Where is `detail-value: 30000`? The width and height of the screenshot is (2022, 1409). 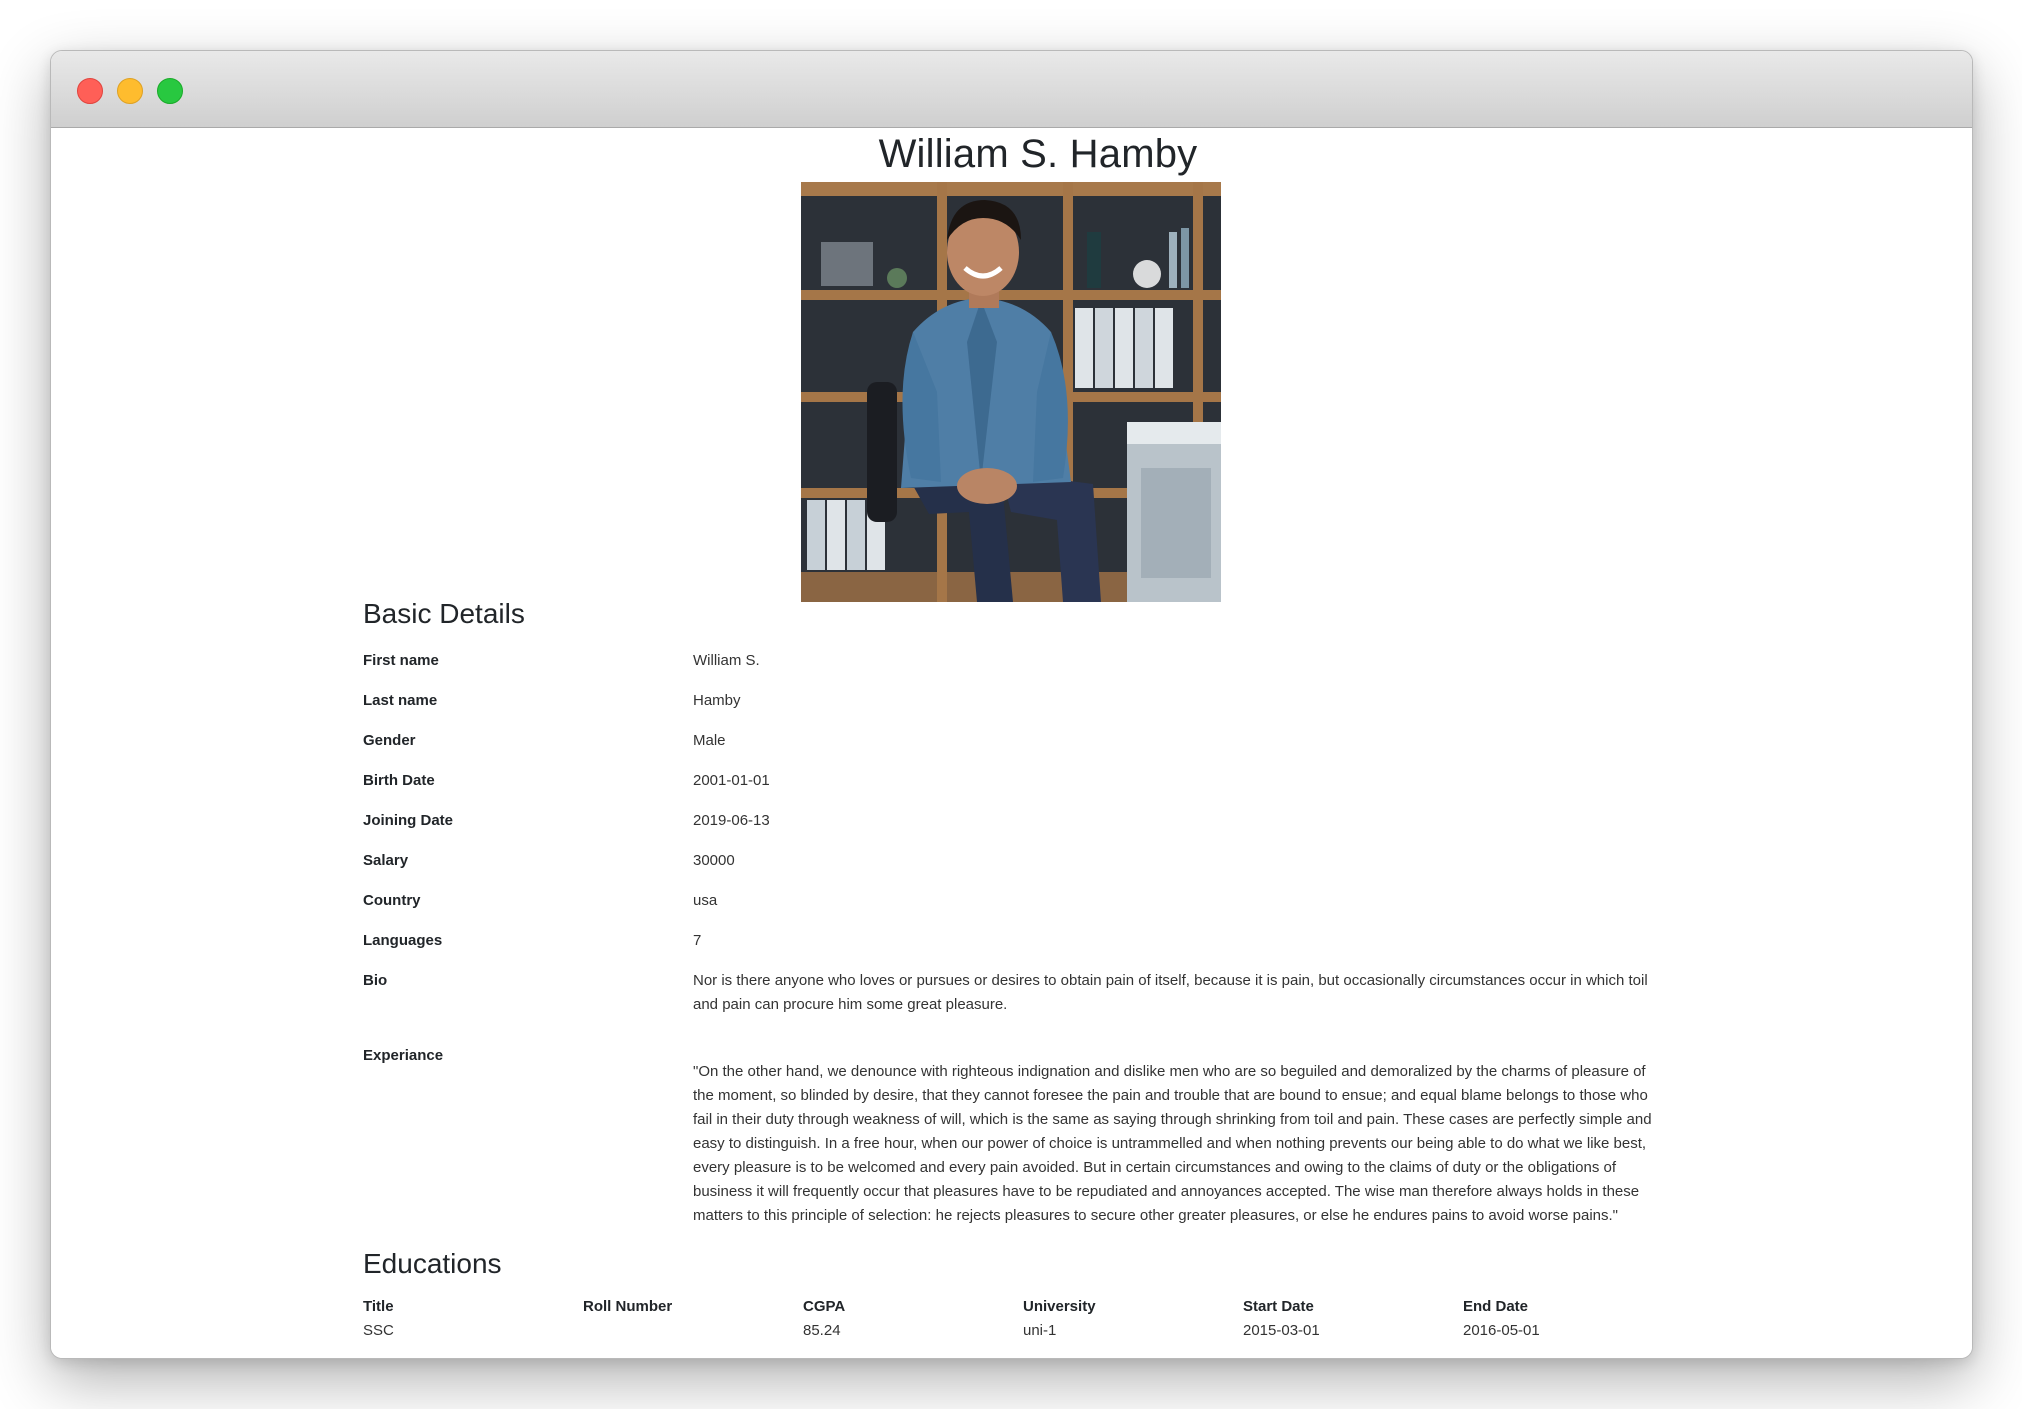 detail-value: 30000 is located at coordinates (714, 860).